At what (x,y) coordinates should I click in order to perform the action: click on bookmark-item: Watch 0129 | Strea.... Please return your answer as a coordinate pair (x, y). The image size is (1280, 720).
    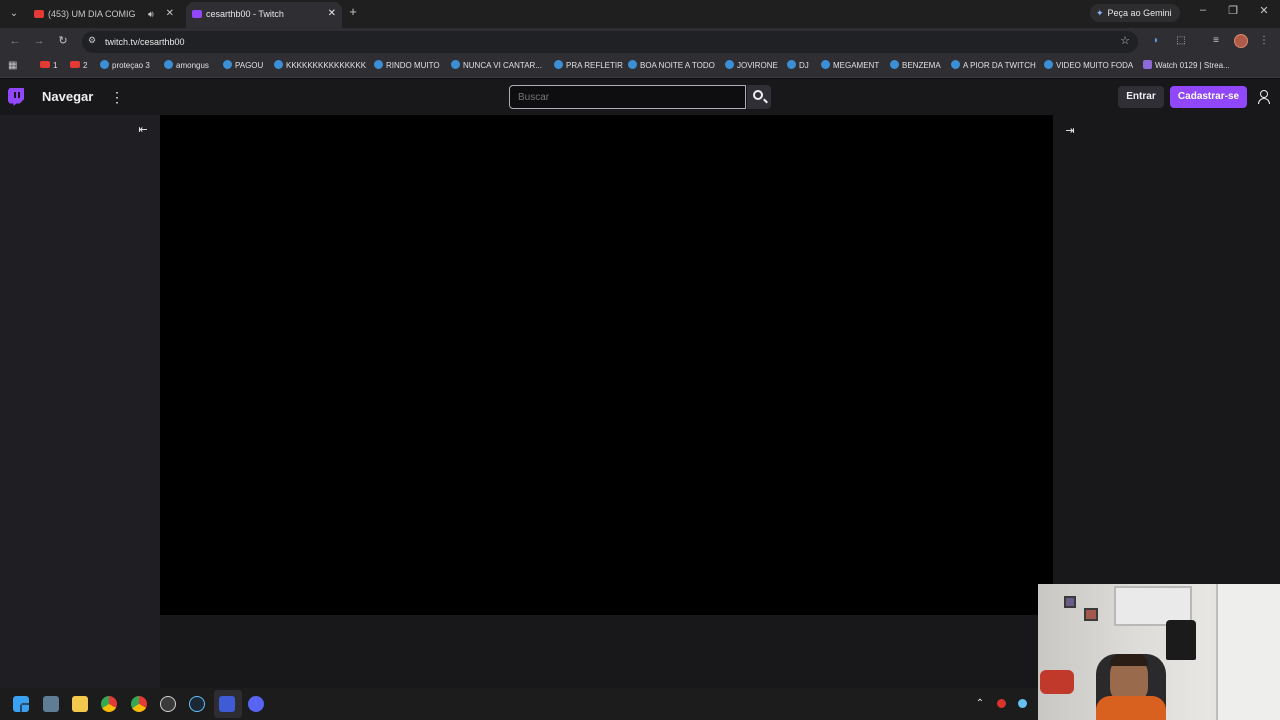
    Looking at the image, I should click on (1186, 66).